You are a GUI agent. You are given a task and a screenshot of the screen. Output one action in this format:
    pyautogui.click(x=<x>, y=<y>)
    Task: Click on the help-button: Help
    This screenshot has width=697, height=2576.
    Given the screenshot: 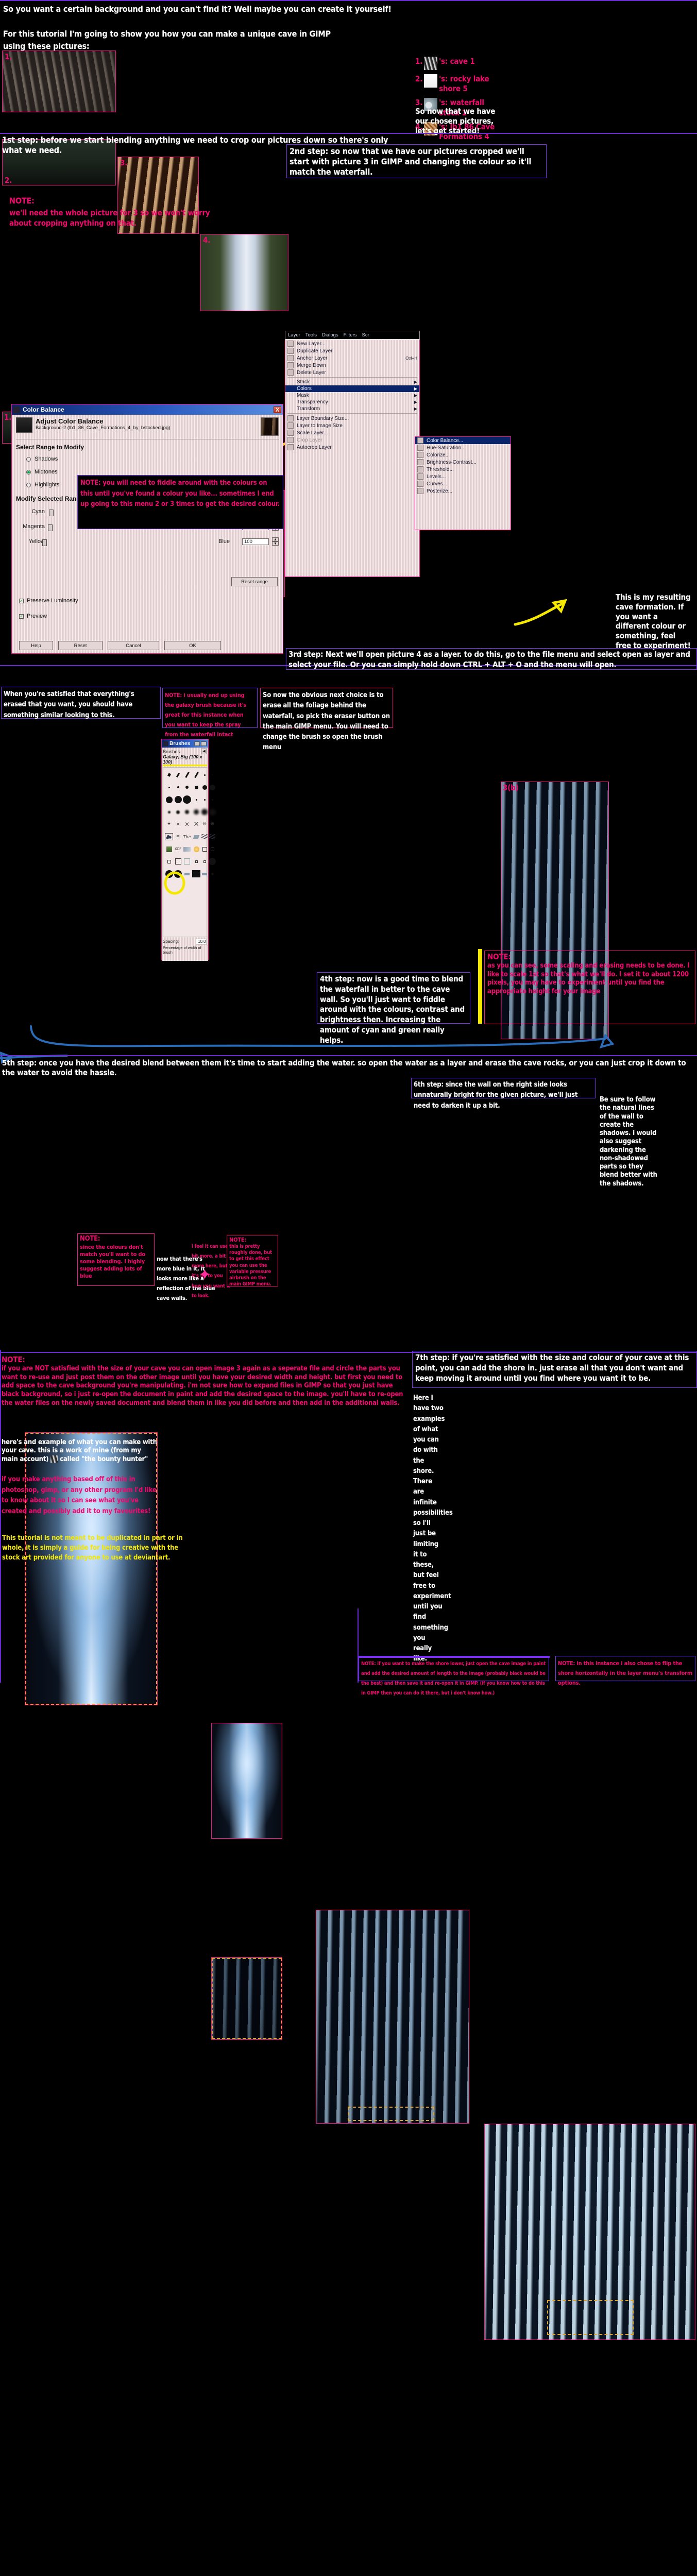 What is the action you would take?
    pyautogui.click(x=36, y=645)
    